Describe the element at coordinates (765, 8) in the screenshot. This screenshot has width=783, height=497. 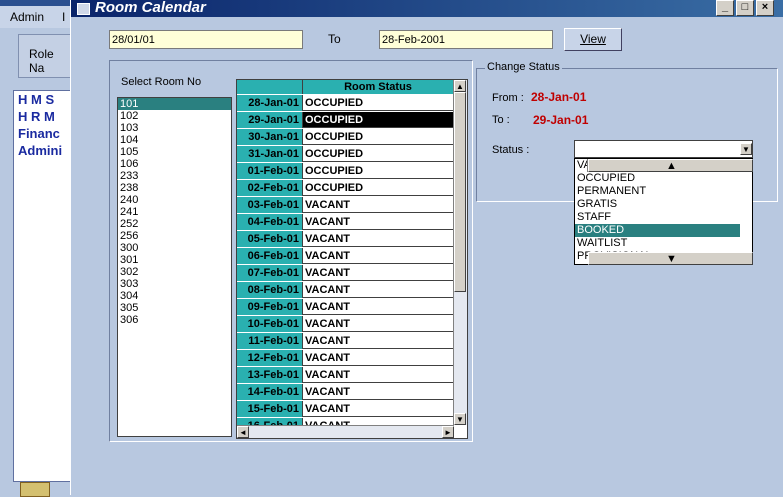
I see `close-button: ×` at that location.